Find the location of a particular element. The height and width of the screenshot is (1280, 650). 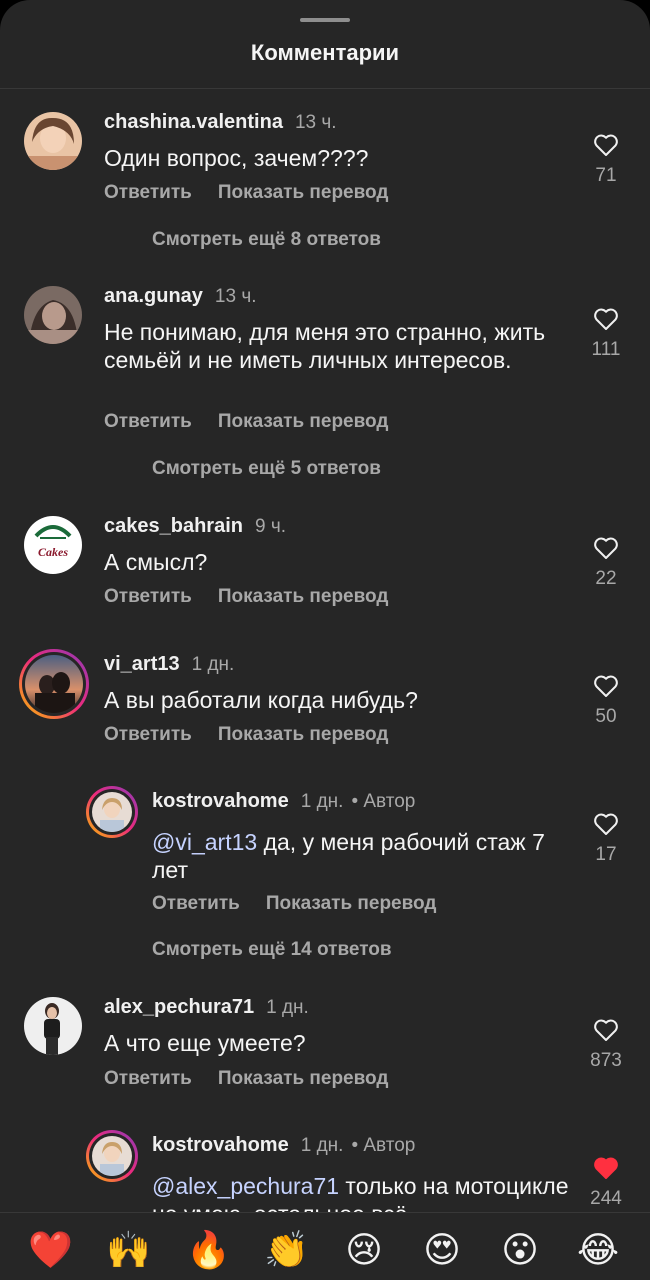

comment-username: chashina.valentina 13 ч. is located at coordinates (220, 122).